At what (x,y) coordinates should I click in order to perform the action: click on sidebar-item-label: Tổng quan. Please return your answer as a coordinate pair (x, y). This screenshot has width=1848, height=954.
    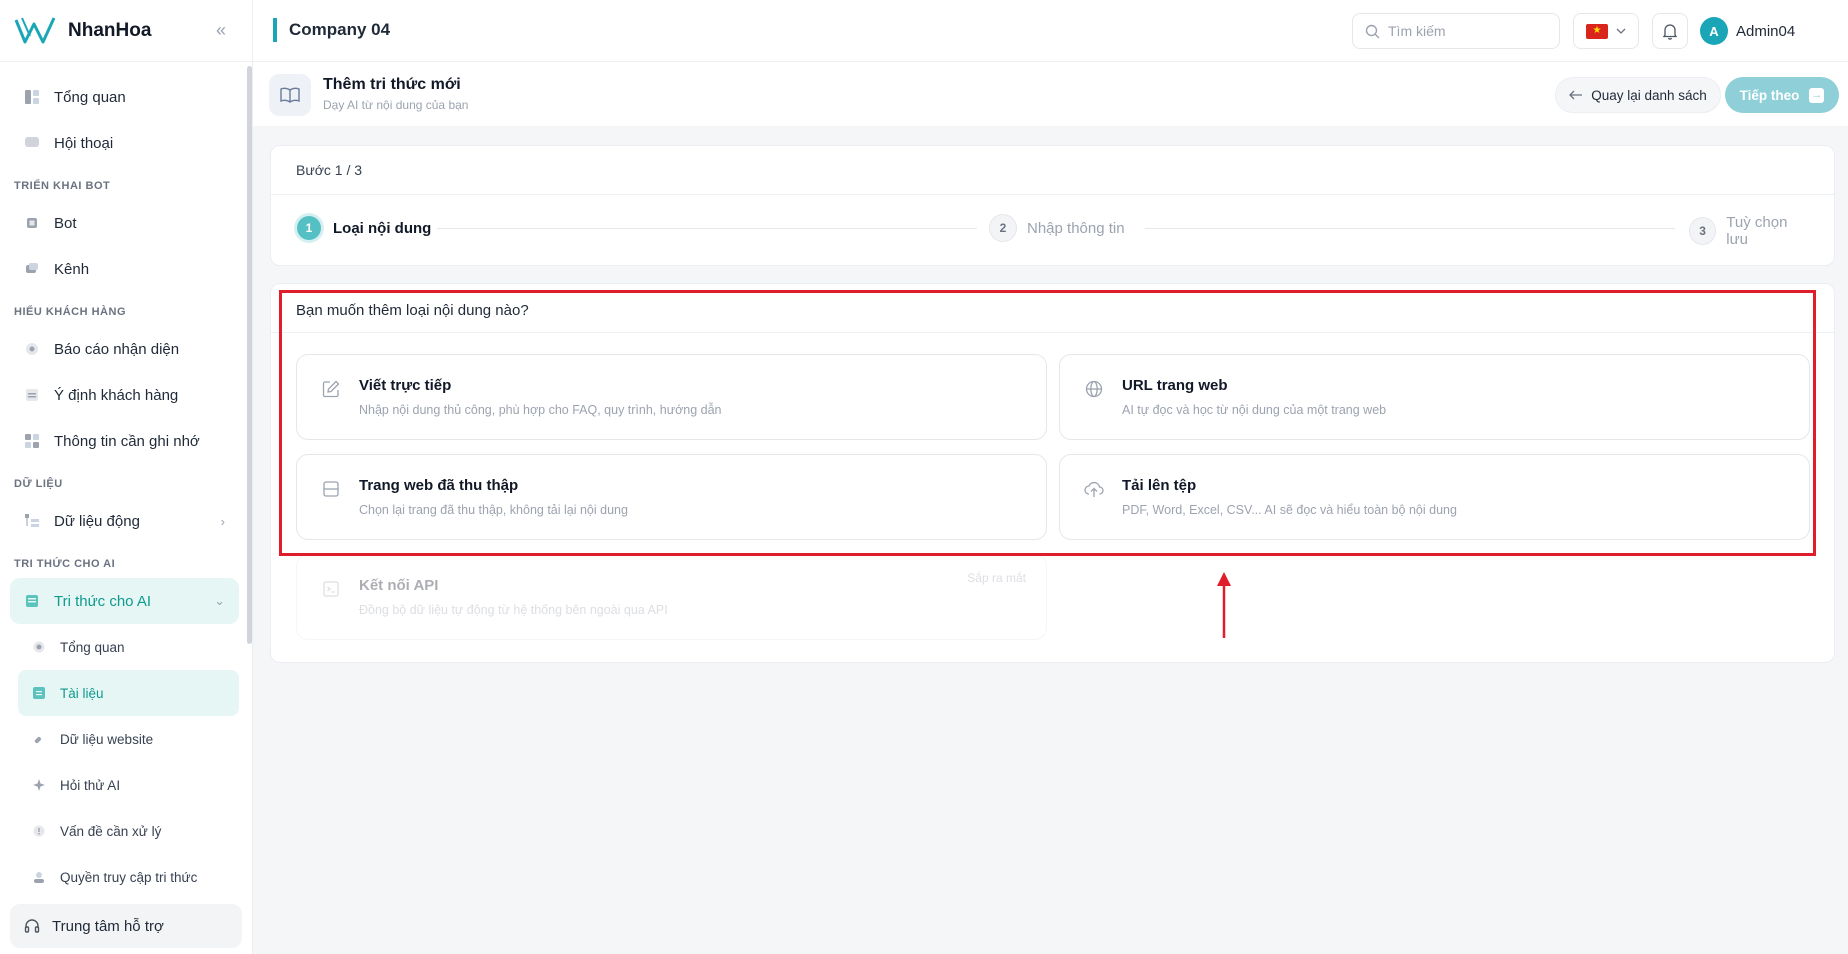
    Looking at the image, I should click on (90, 97).